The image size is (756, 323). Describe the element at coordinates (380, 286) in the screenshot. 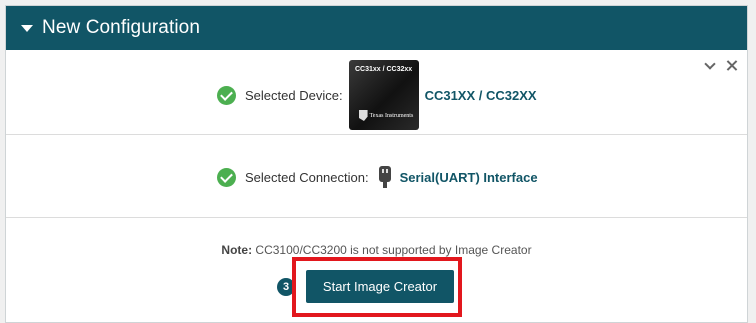

I see `start-image-creator-button: Start Image Creator` at that location.